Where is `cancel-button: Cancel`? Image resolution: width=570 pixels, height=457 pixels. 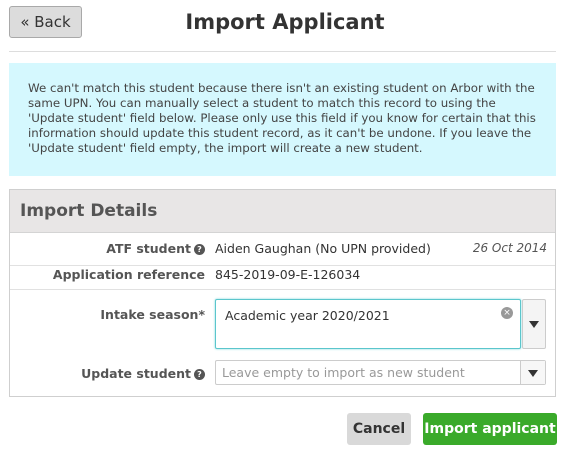
cancel-button: Cancel is located at coordinates (379, 429).